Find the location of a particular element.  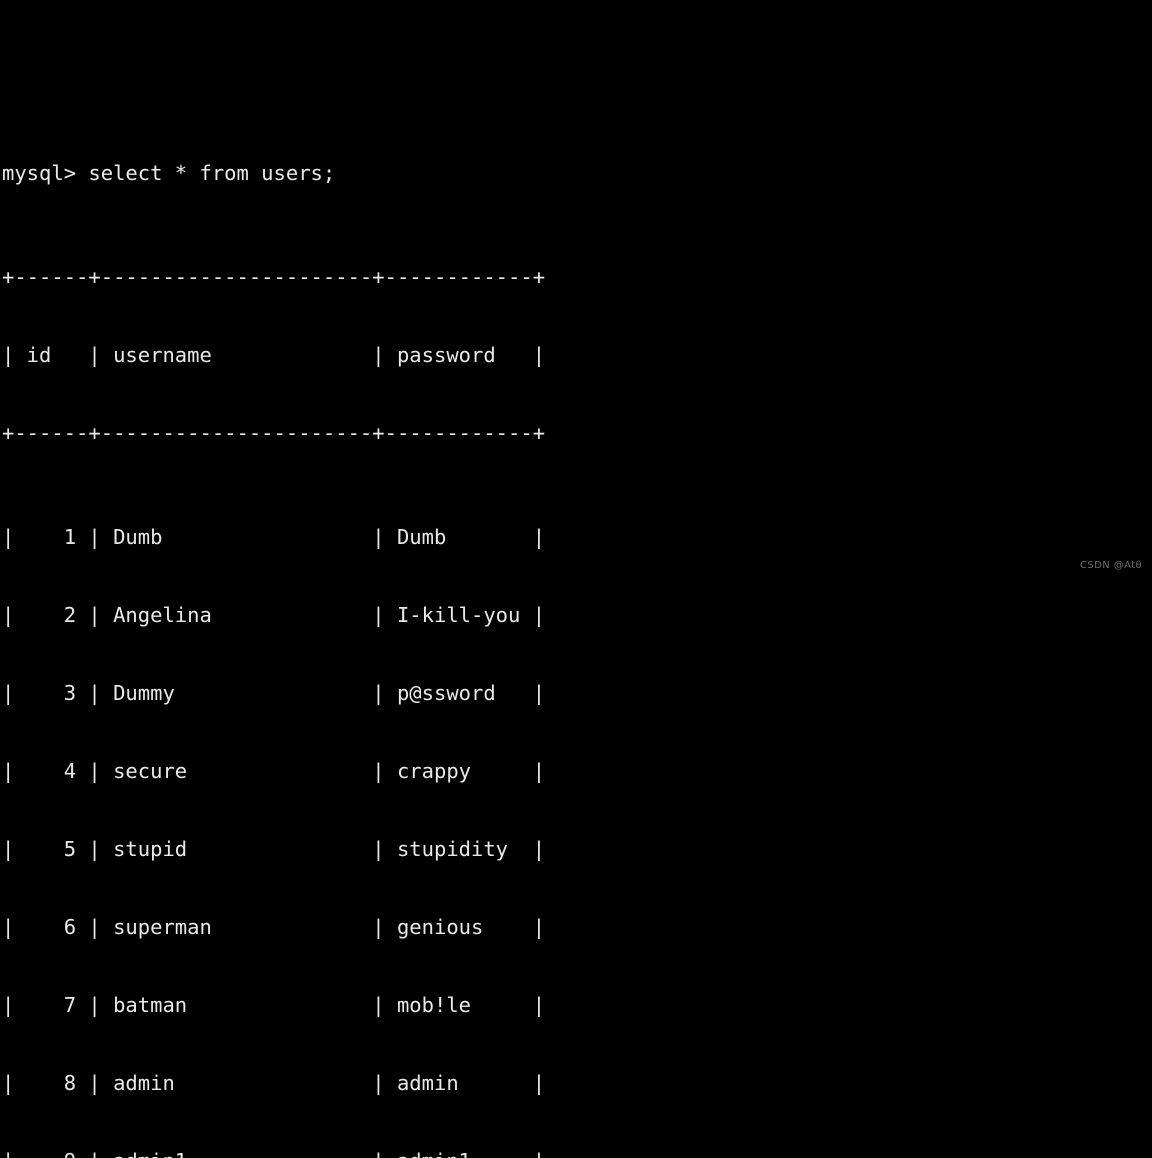

csdn-watermark: CSDN @Atθ is located at coordinates (1111, 565).